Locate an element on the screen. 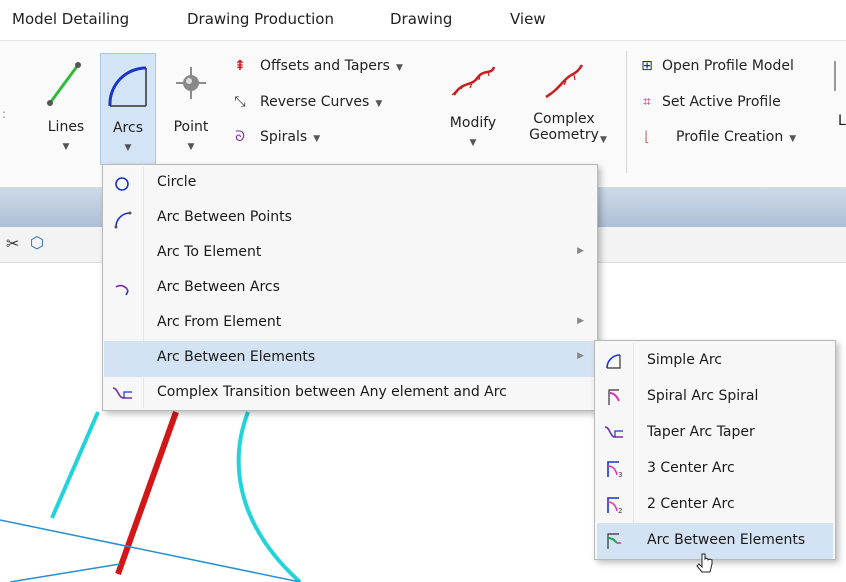  point-label: Point is located at coordinates (191, 127).